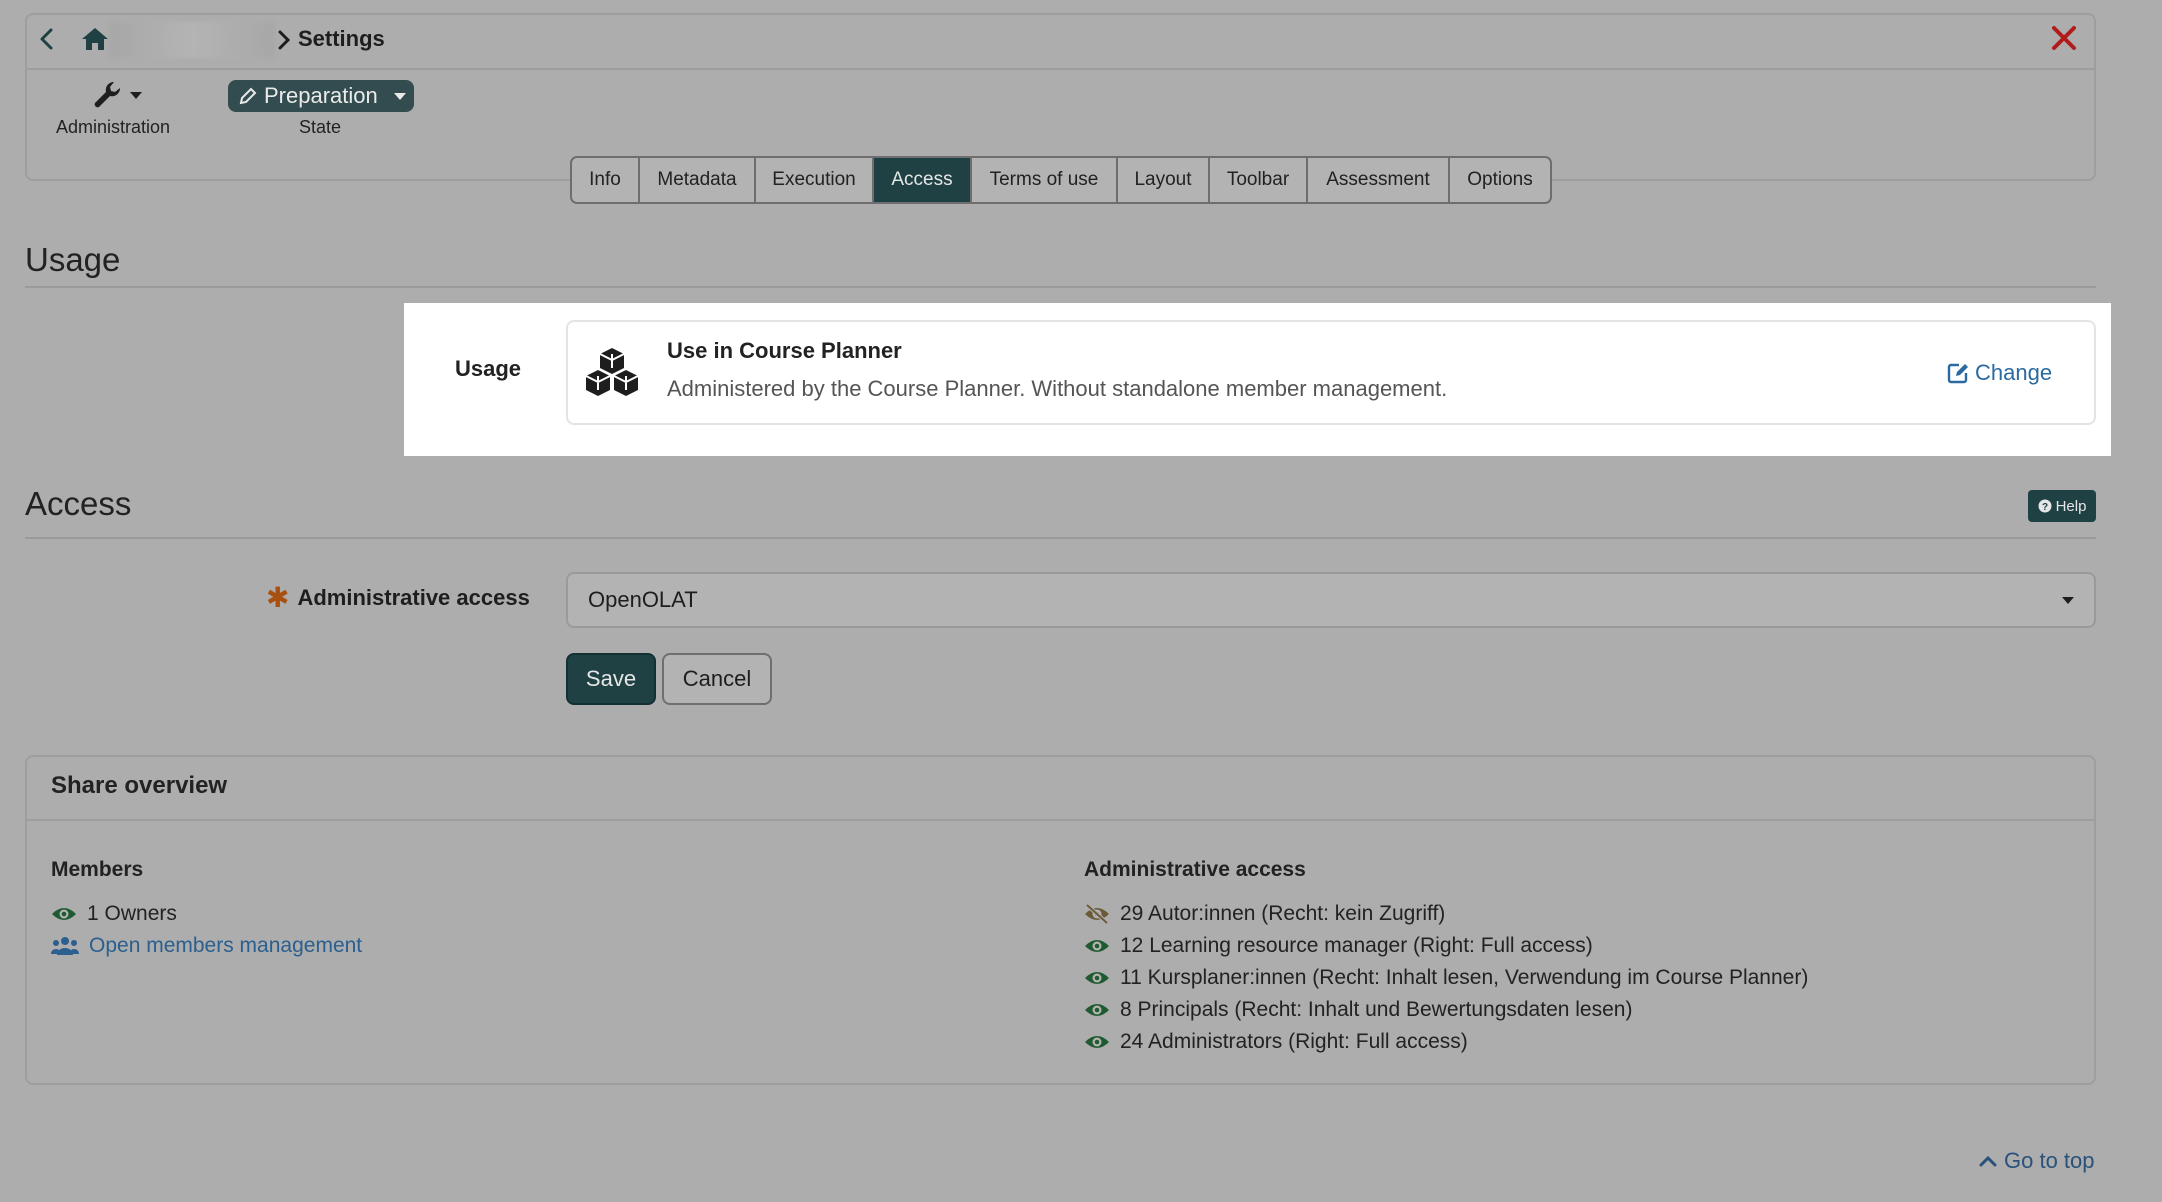 This screenshot has width=2162, height=1202. What do you see at coordinates (606, 180) in the screenshot?
I see `tab-info: Info` at bounding box center [606, 180].